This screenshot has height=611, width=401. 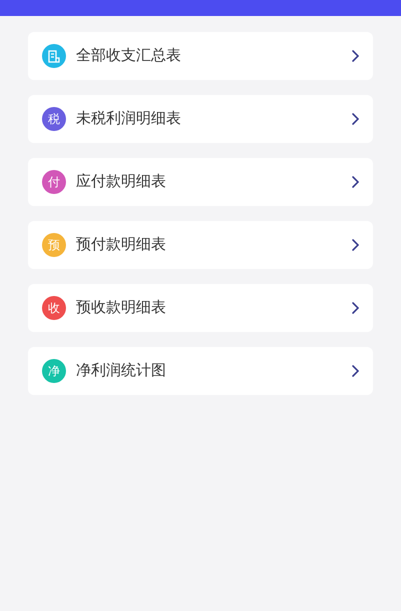 I want to click on item-label: 全部收支汇总表, so click(x=129, y=56).